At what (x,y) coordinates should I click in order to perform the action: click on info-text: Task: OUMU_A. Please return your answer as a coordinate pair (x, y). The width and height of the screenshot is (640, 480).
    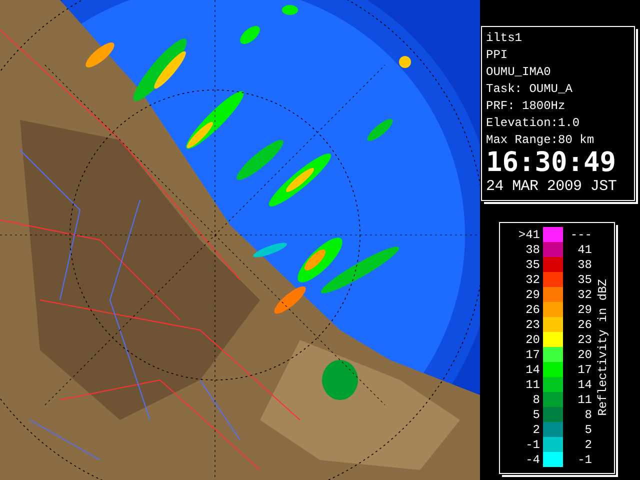
    Looking at the image, I should click on (530, 89).